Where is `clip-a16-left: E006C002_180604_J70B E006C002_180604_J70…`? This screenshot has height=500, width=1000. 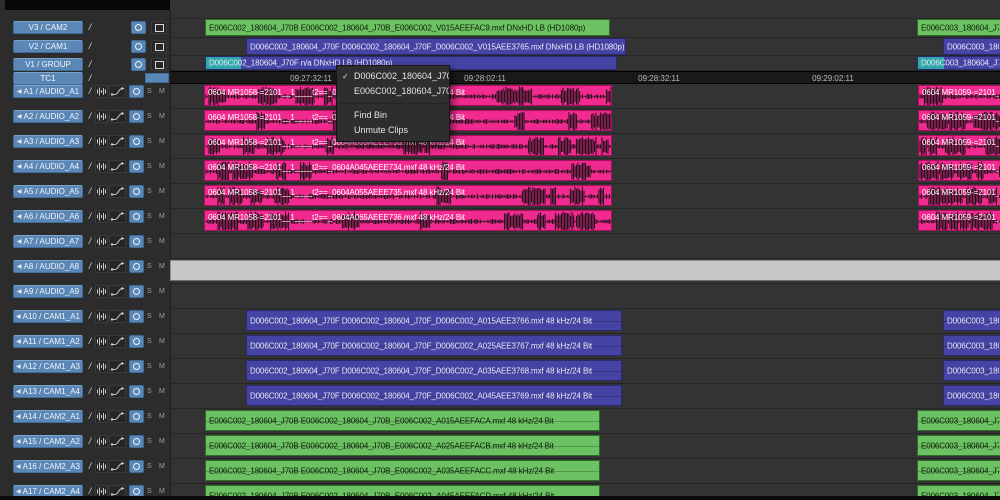
clip-a16-left: E006C002_180604_J70B E006C002_180604_J70… is located at coordinates (402, 470).